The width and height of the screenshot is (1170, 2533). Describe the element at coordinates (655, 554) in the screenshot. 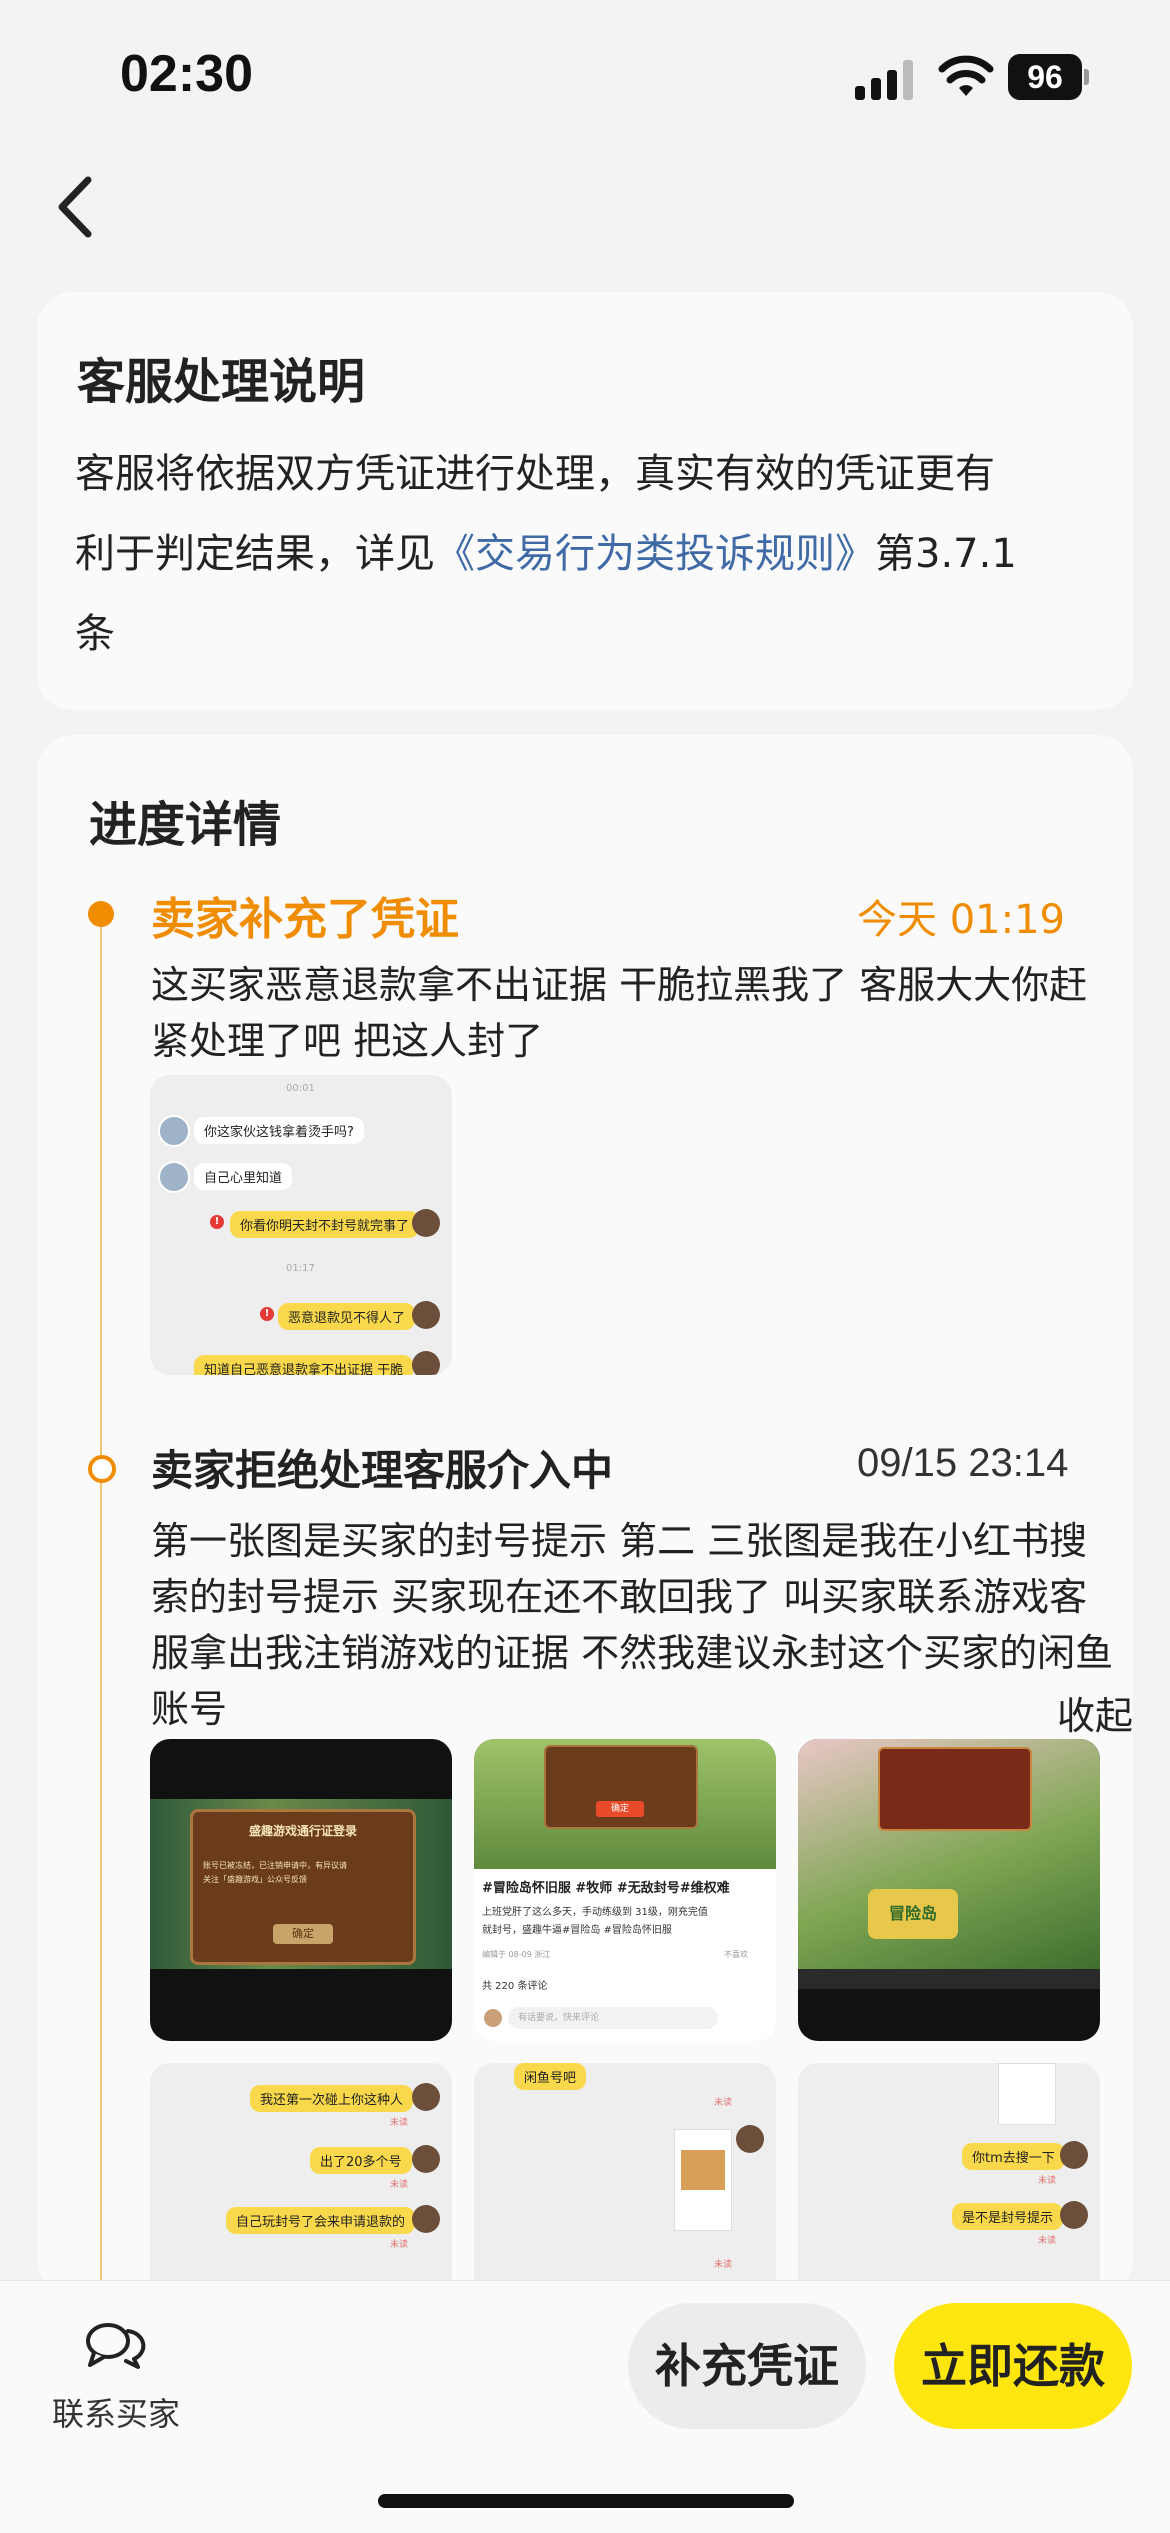

I see `complaint-rules-link: 《交易行为类投诉规则》` at that location.